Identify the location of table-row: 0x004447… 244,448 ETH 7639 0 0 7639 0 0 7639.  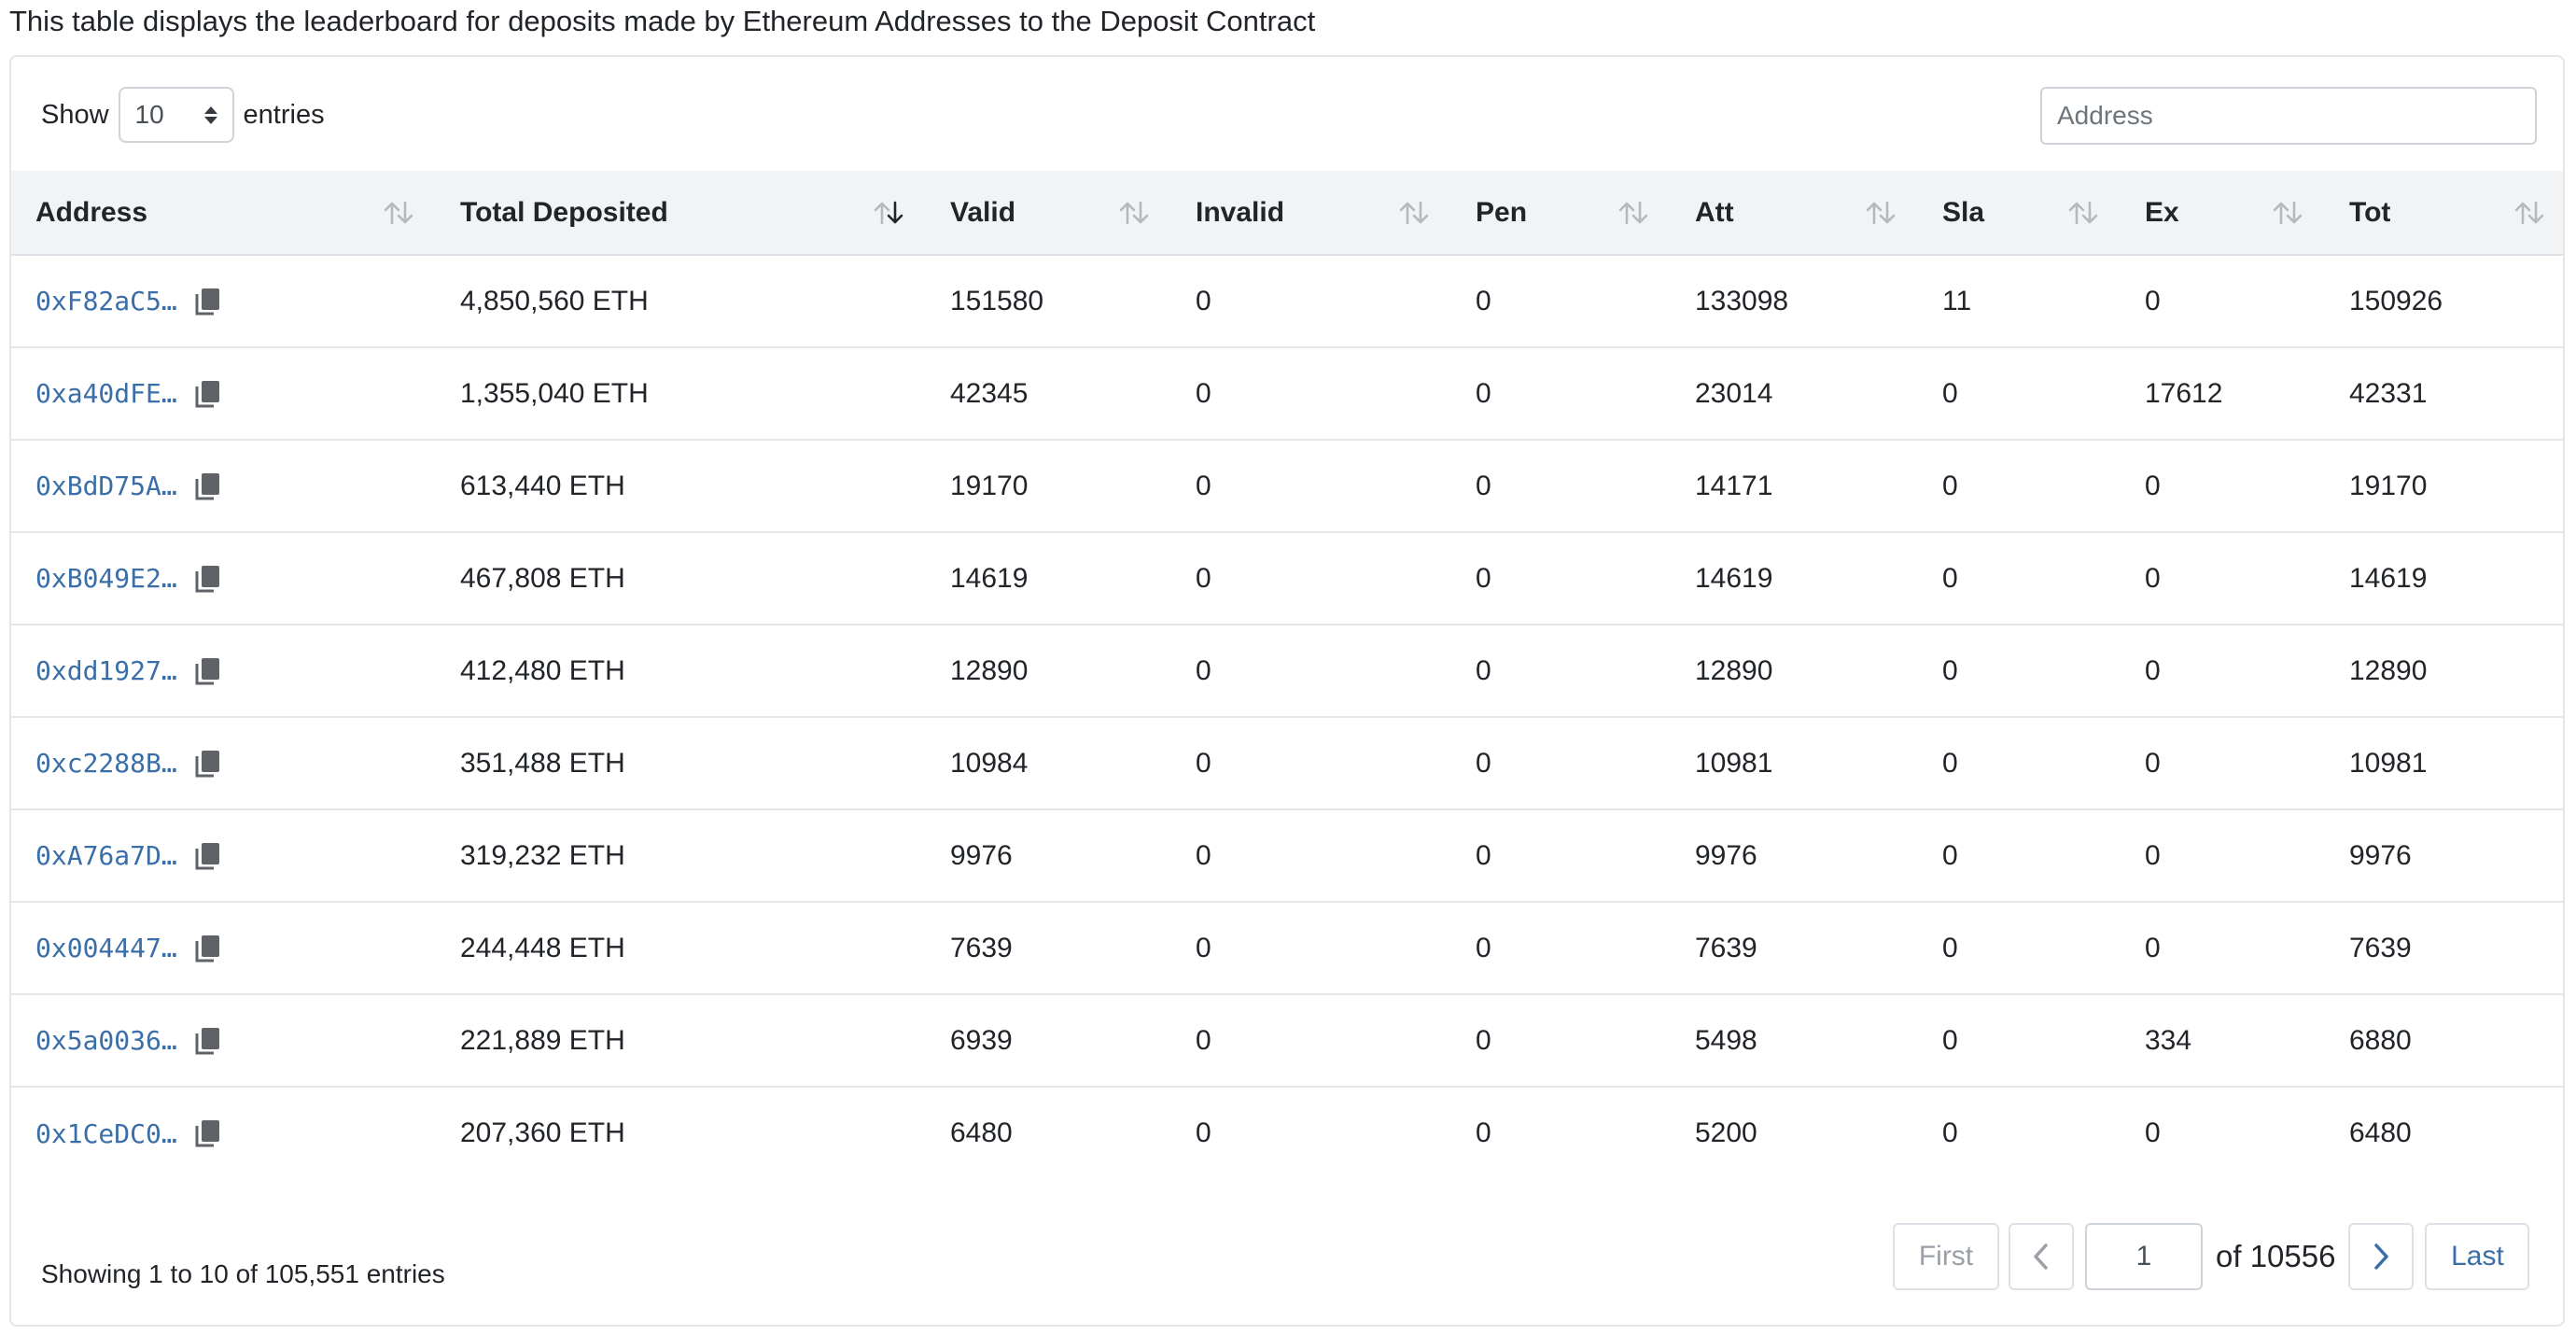
(1287, 948).